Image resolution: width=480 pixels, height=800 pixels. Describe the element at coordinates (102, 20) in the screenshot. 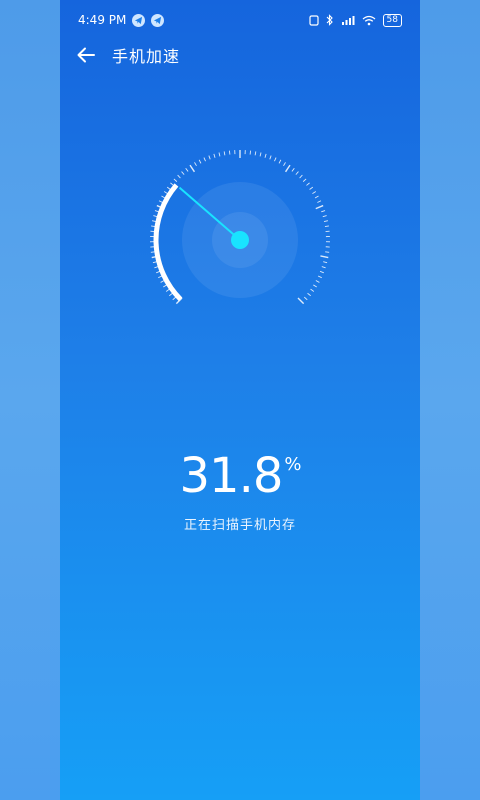

I see `status-time: 4:49 PM` at that location.